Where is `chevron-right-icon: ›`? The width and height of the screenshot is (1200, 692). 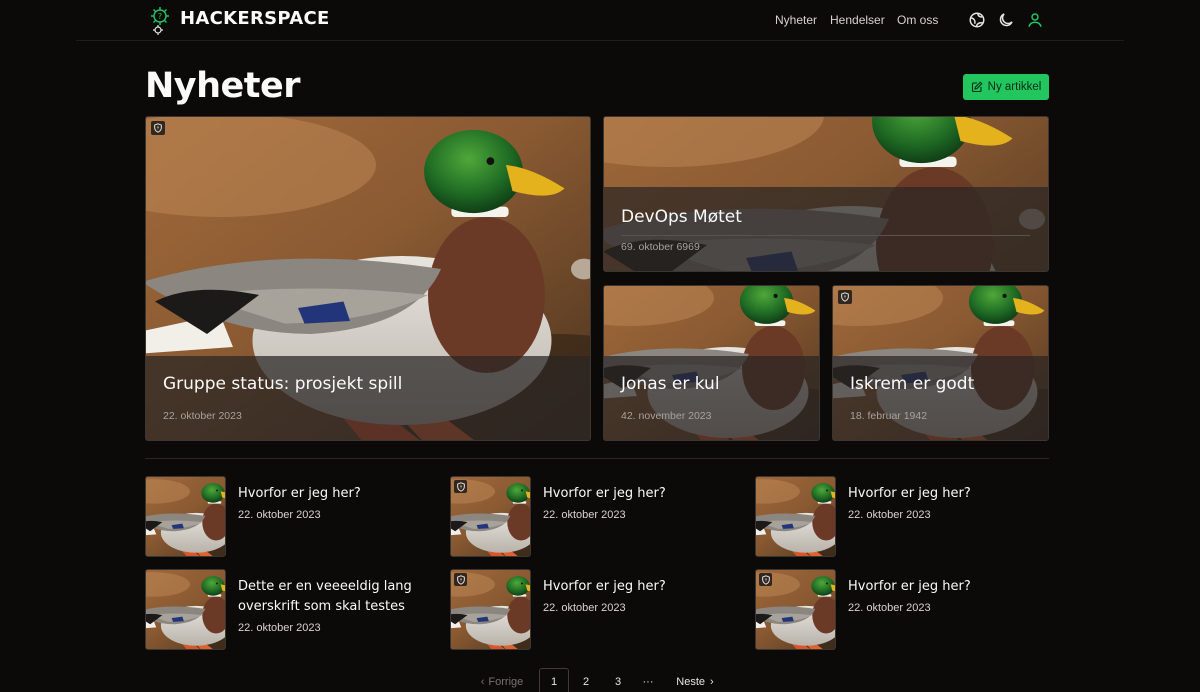 chevron-right-icon: › is located at coordinates (712, 682).